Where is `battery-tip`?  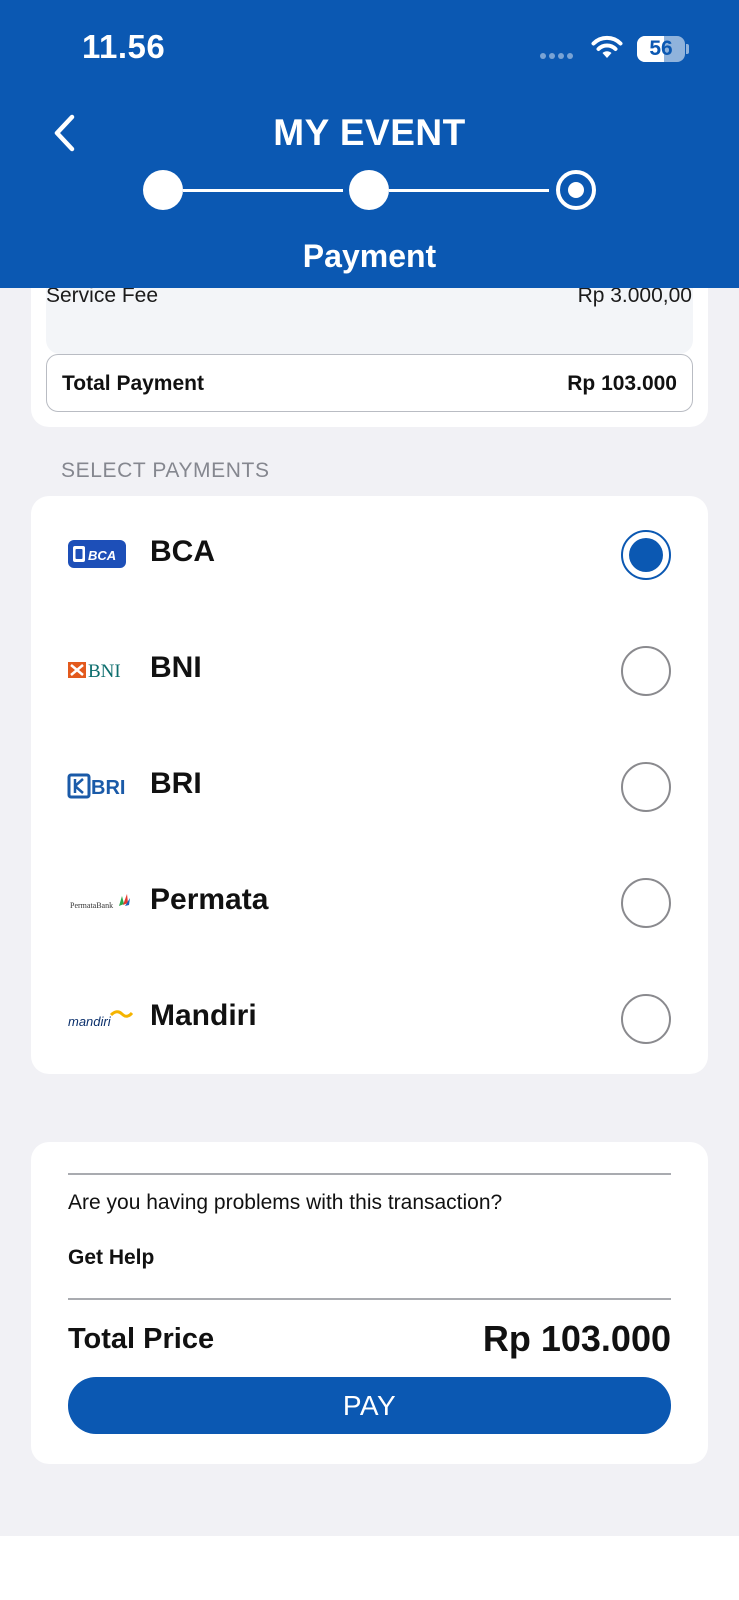 battery-tip is located at coordinates (687, 49).